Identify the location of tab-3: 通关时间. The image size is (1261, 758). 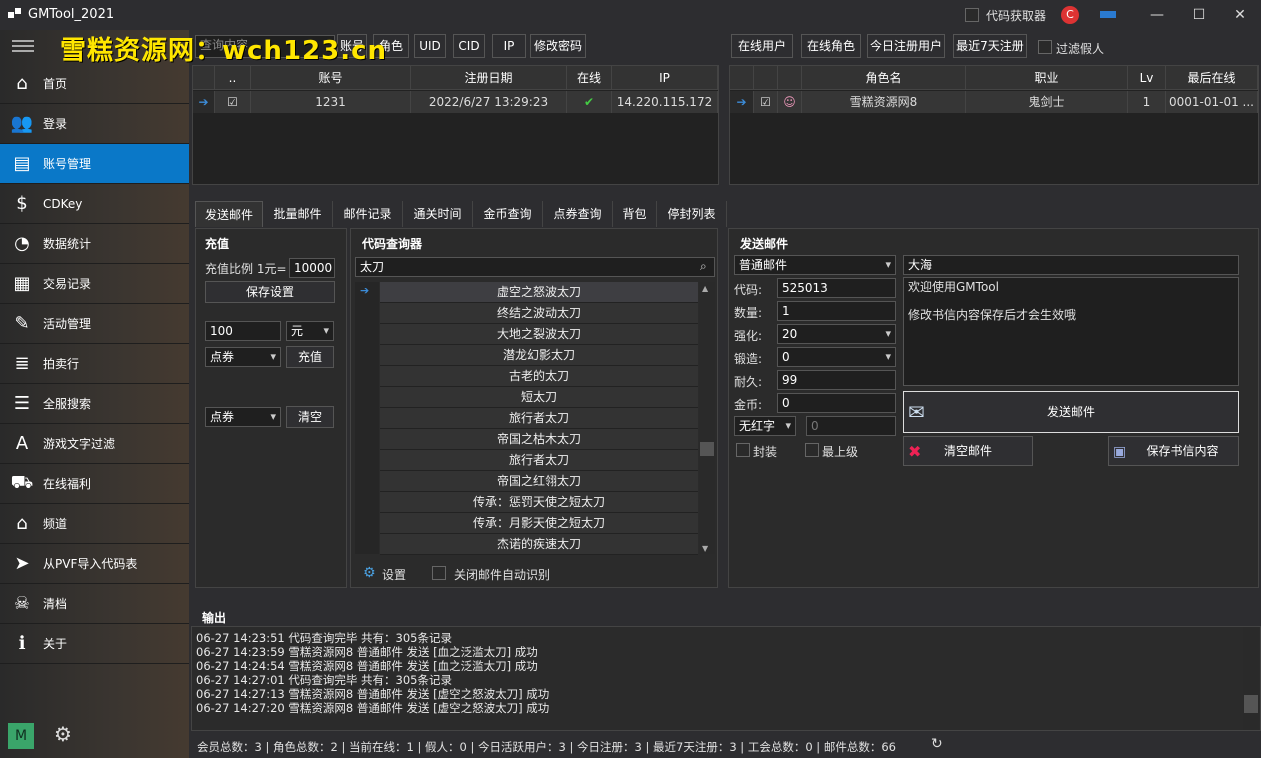
(438, 214).